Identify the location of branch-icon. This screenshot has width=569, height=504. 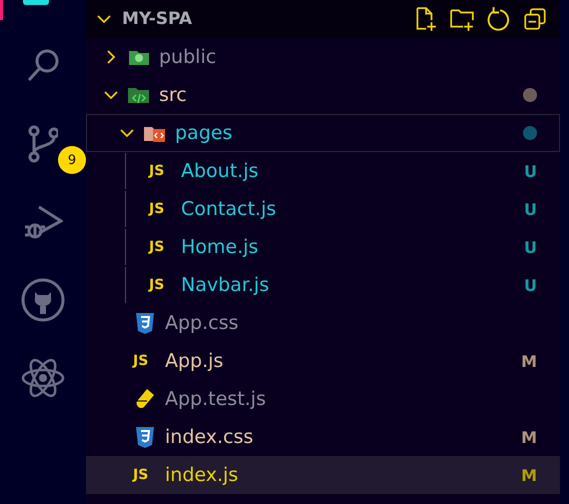
(43, 144).